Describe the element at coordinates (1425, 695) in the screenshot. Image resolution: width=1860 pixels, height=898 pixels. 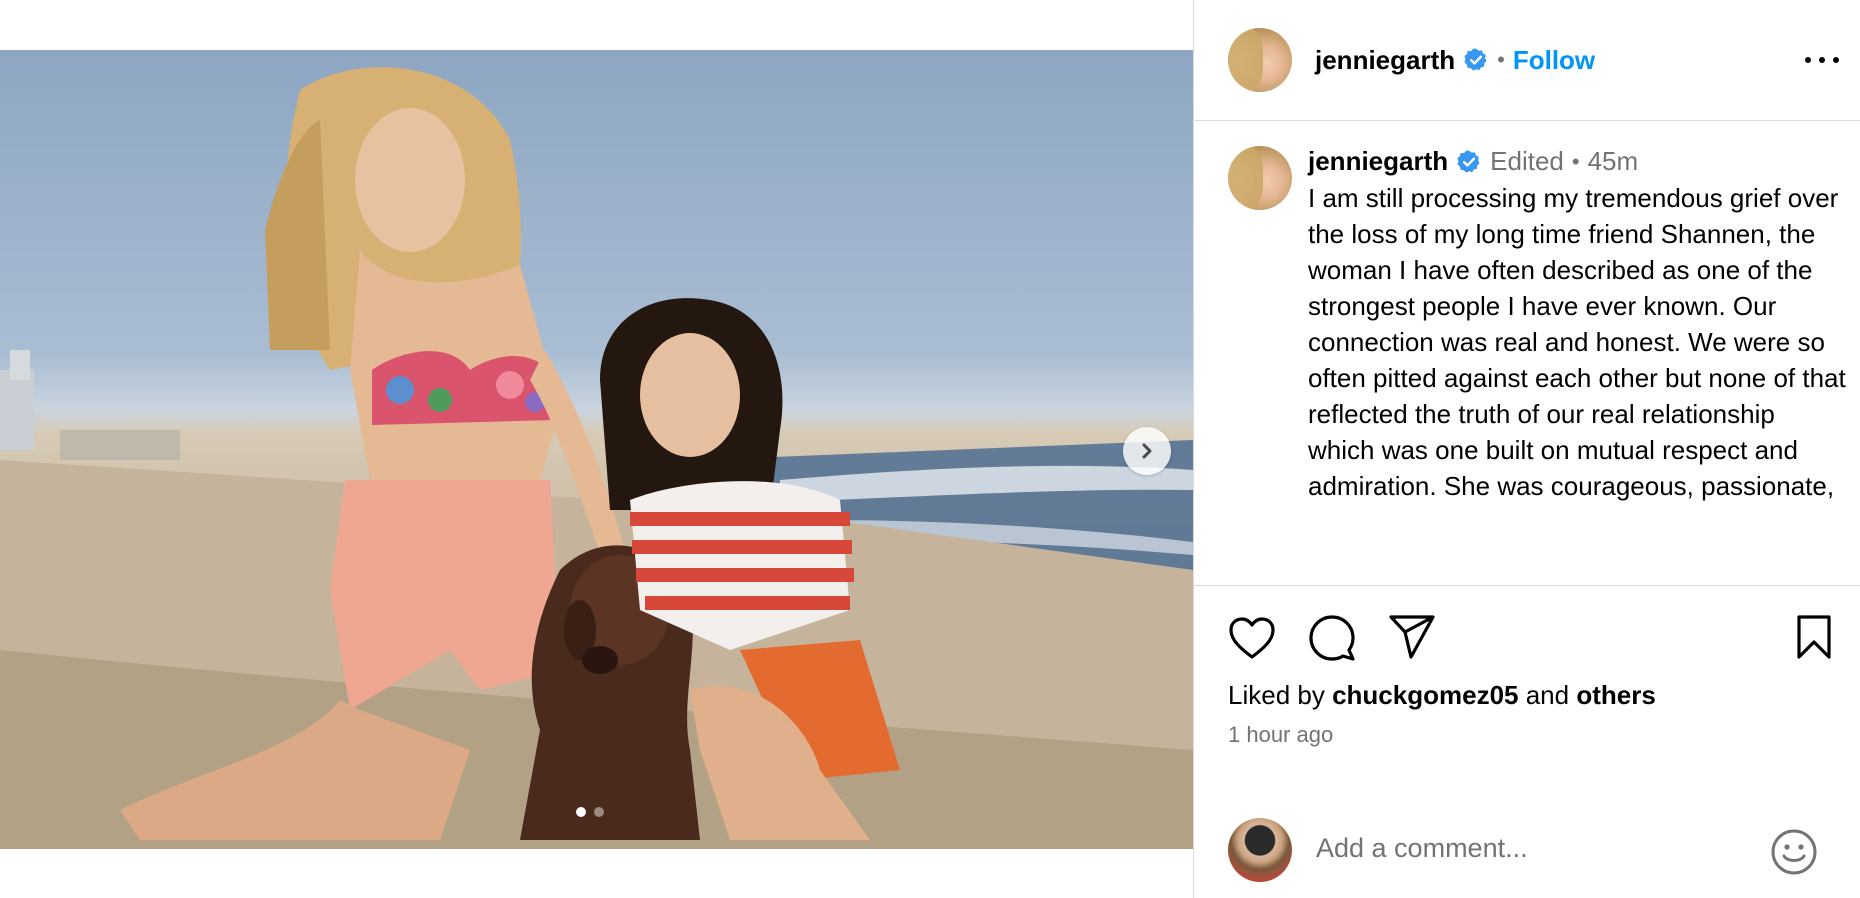
I see `liked-by-user: chuckgomez05` at that location.